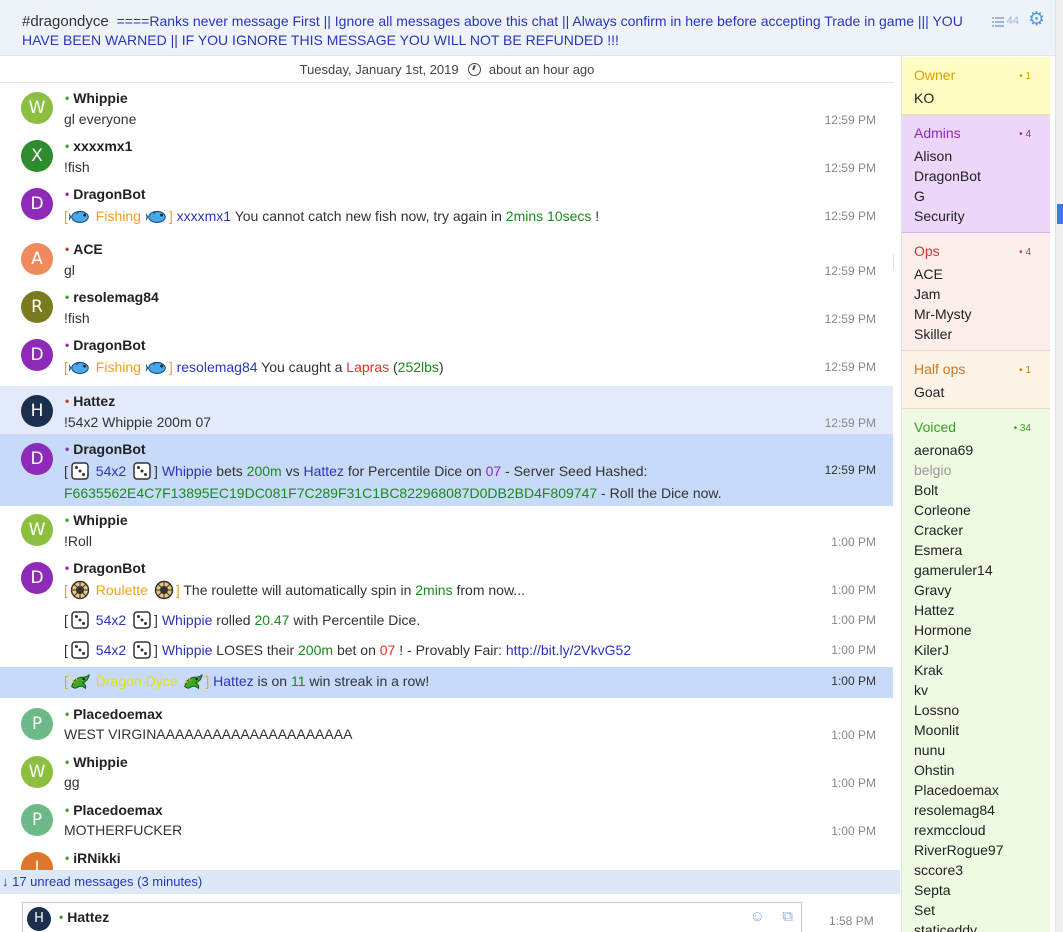 The width and height of the screenshot is (1063, 932). What do you see at coordinates (976, 176) in the screenshot?
I see `user-item: DragonBot` at bounding box center [976, 176].